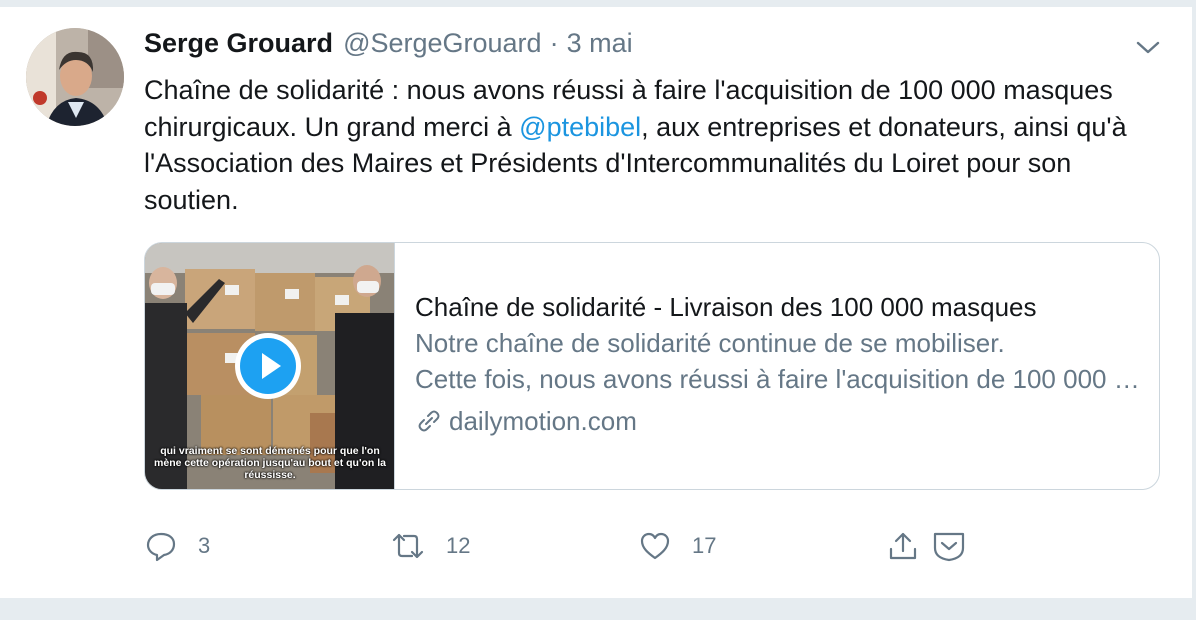 Image resolution: width=1196 pixels, height=620 pixels. I want to click on like-count: 17, so click(704, 545).